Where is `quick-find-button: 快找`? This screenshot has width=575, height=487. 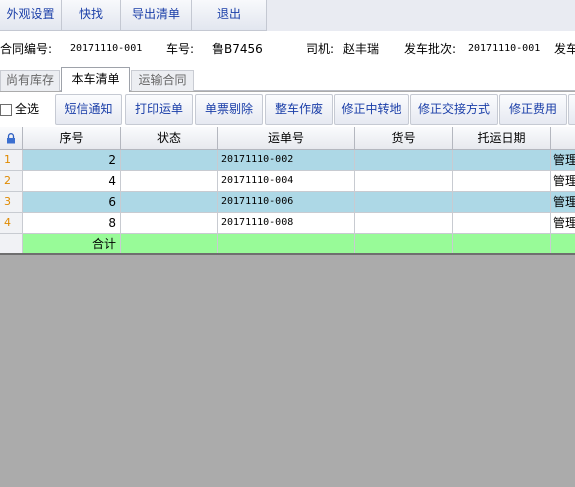 quick-find-button: 快找 is located at coordinates (91, 15).